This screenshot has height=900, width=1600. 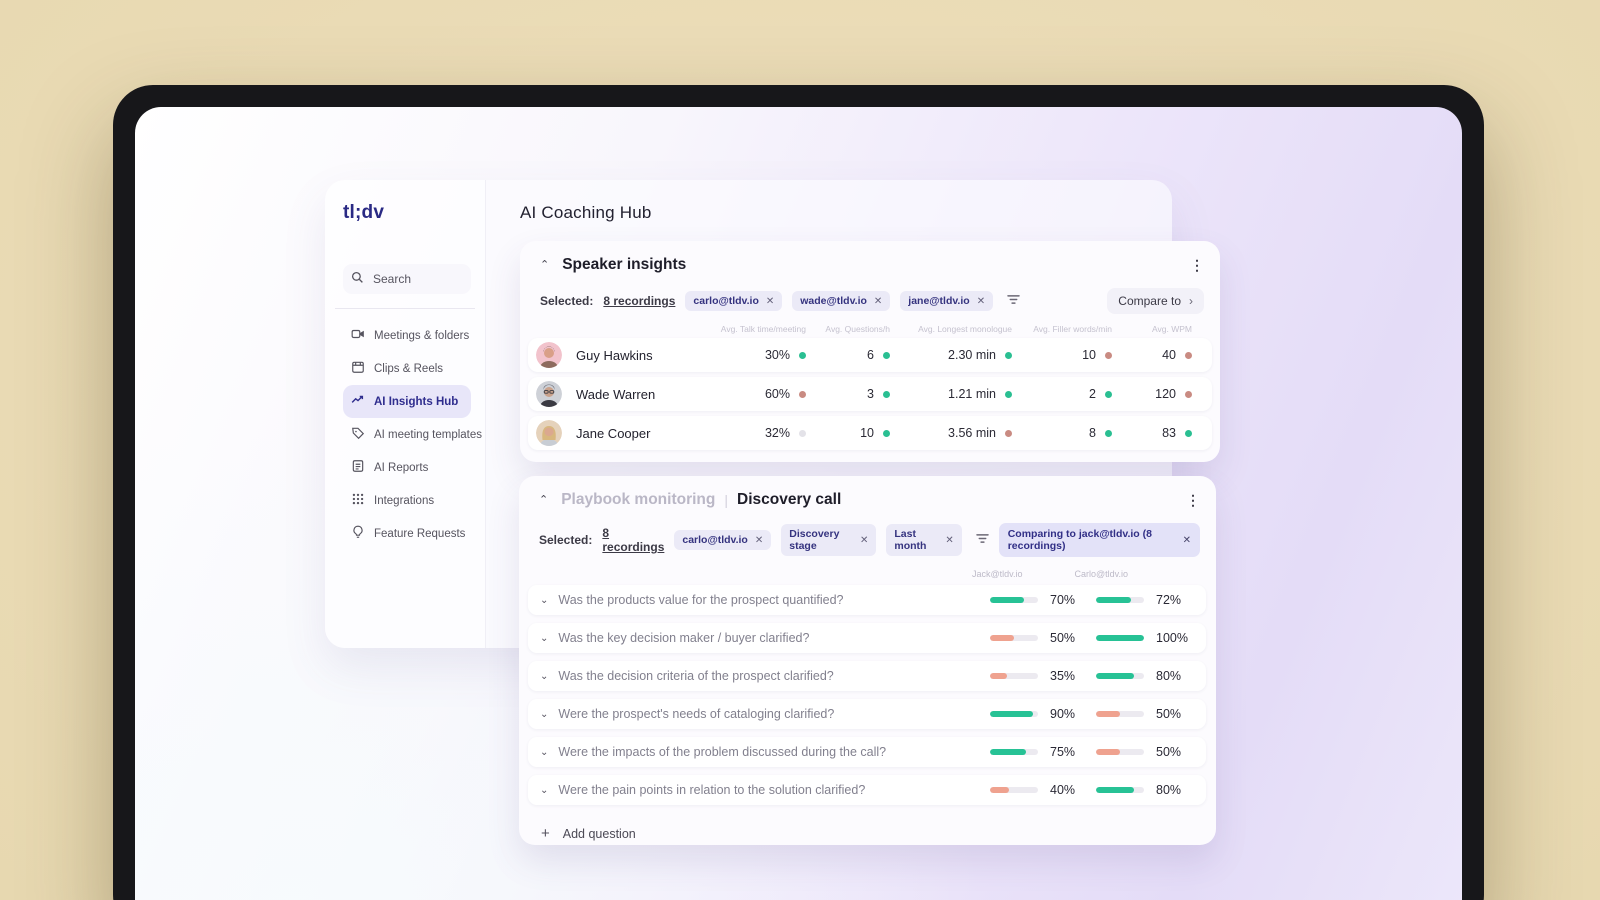 I want to click on filter-chip-jane: jane@tldv.io ✕, so click(x=947, y=301).